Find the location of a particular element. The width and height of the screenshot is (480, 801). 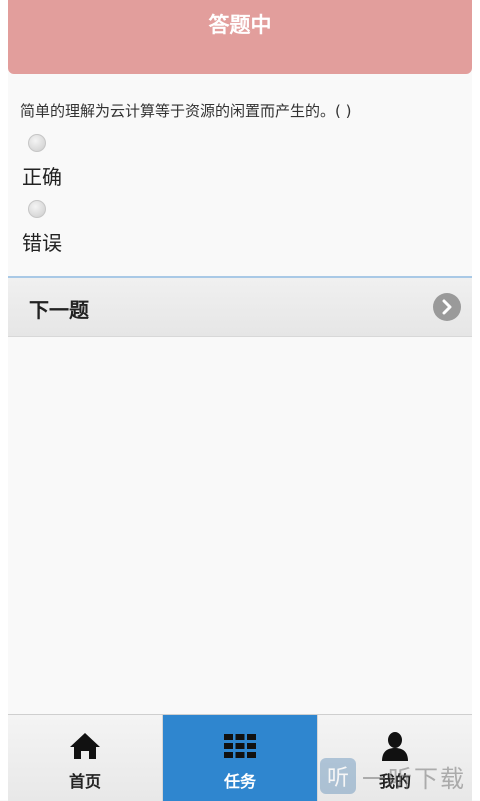

option-label-false: 错误 is located at coordinates (42, 243).